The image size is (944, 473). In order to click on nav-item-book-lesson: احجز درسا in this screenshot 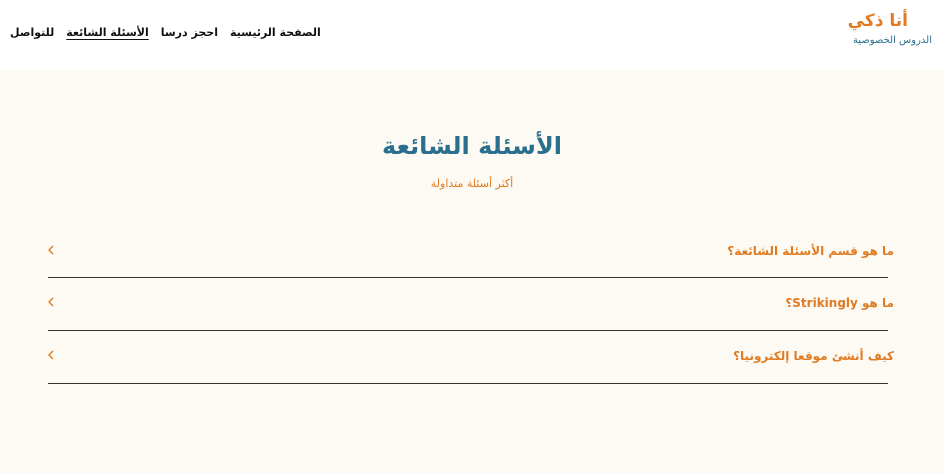, I will do `click(189, 33)`.